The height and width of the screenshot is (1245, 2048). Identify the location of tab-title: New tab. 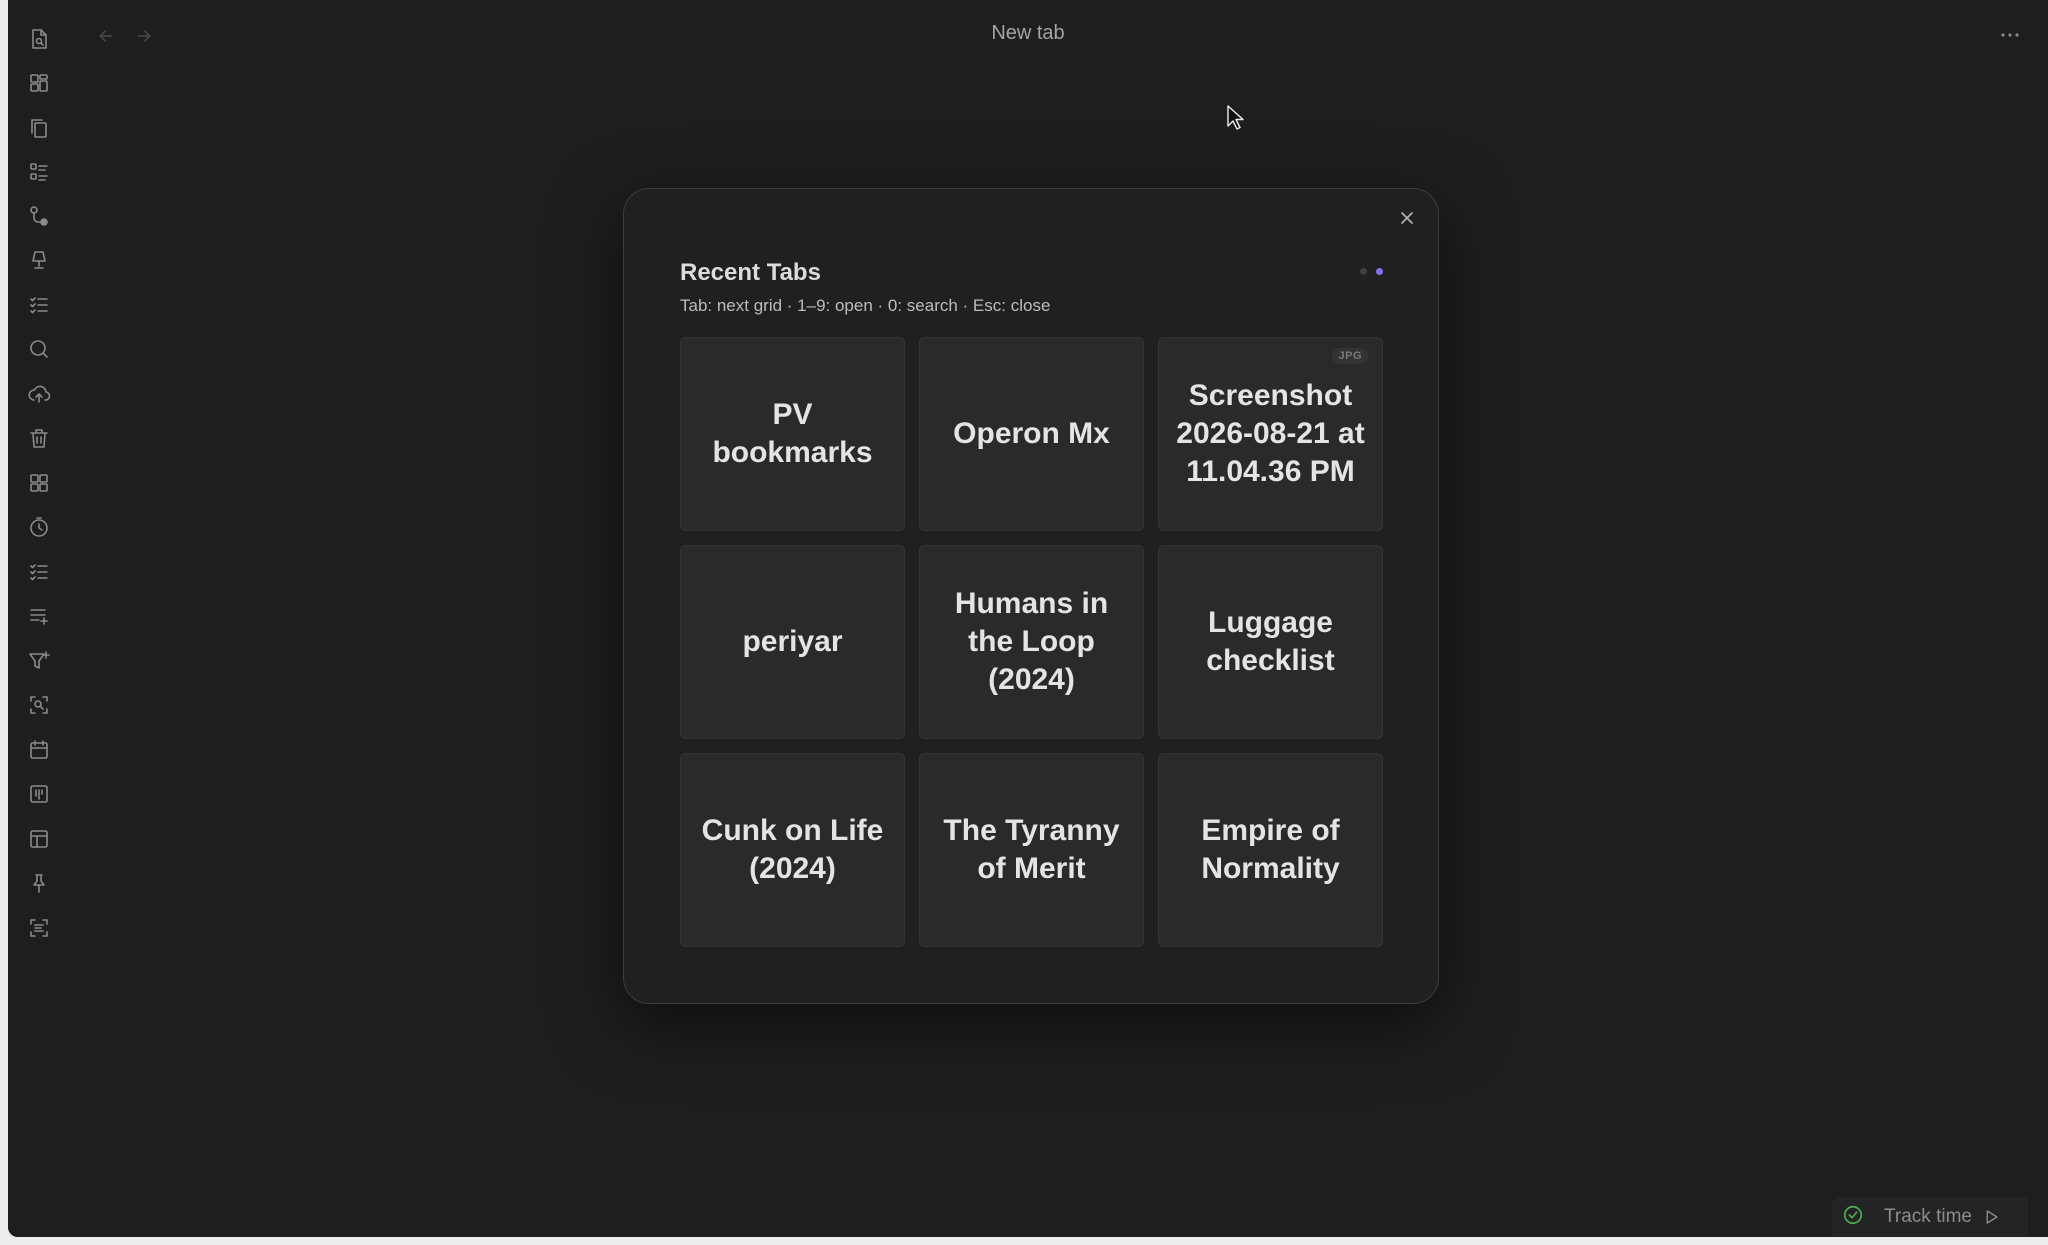
(1028, 33).